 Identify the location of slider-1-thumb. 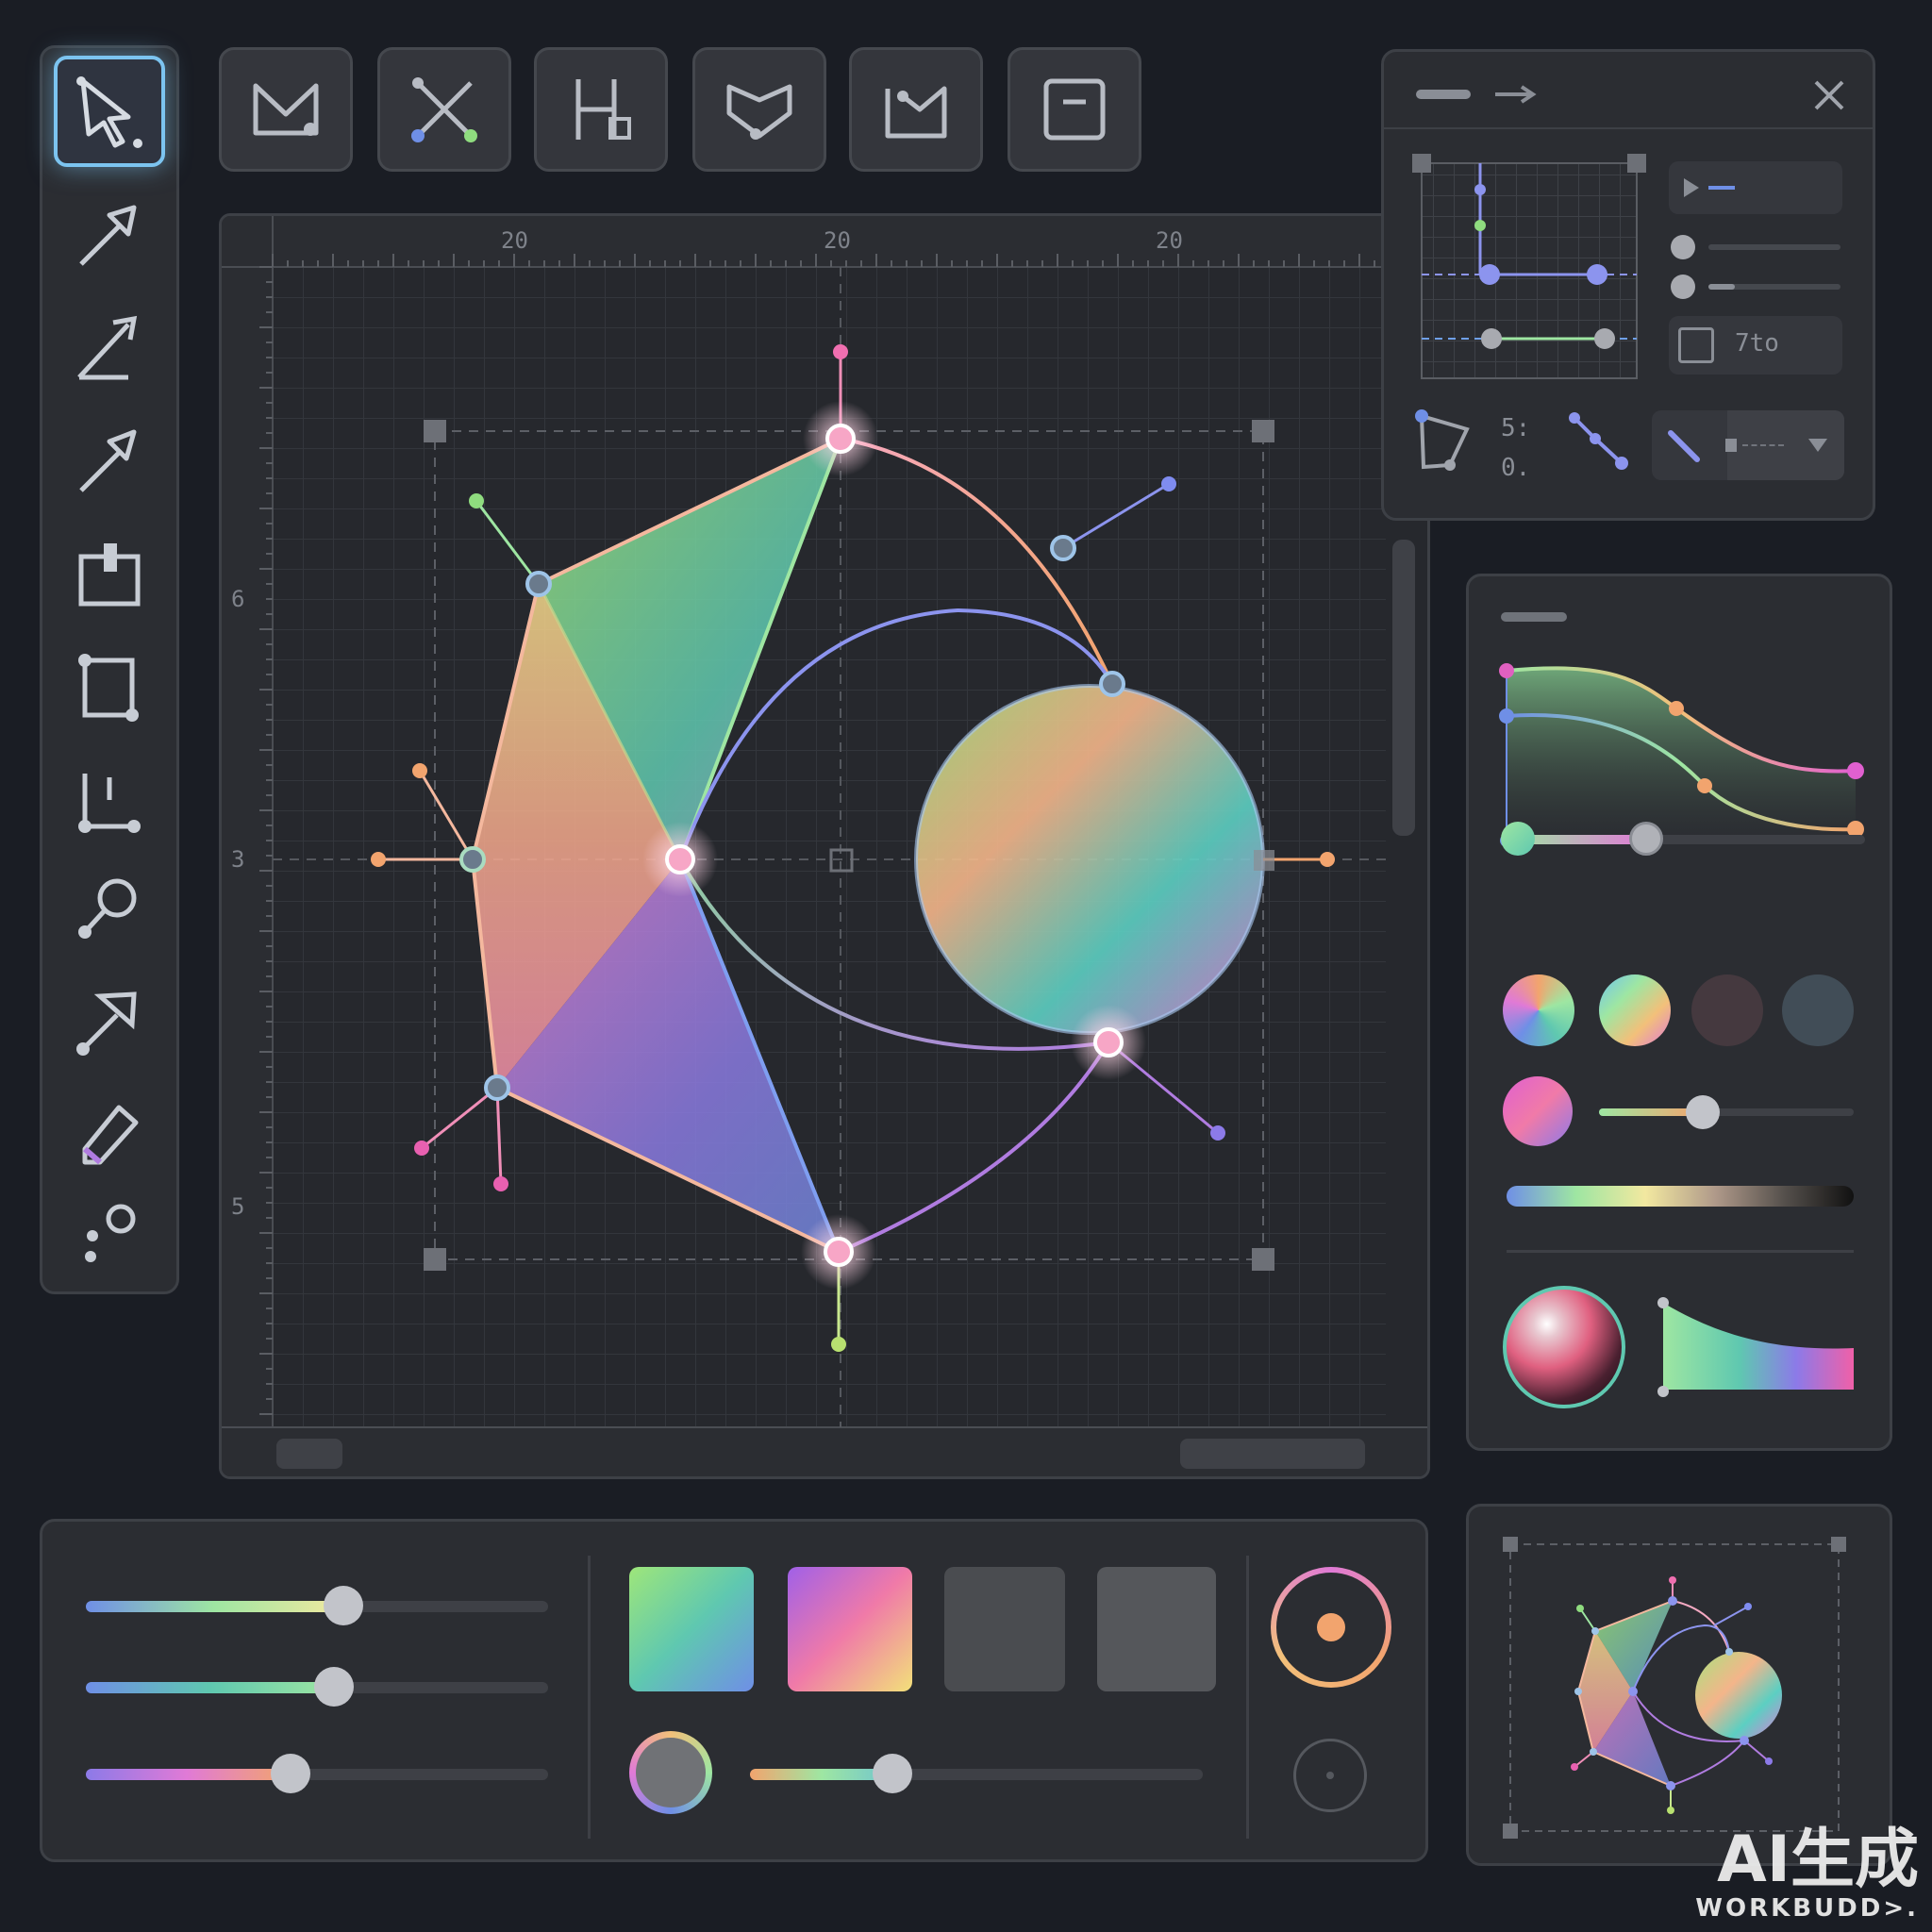
(344, 1606).